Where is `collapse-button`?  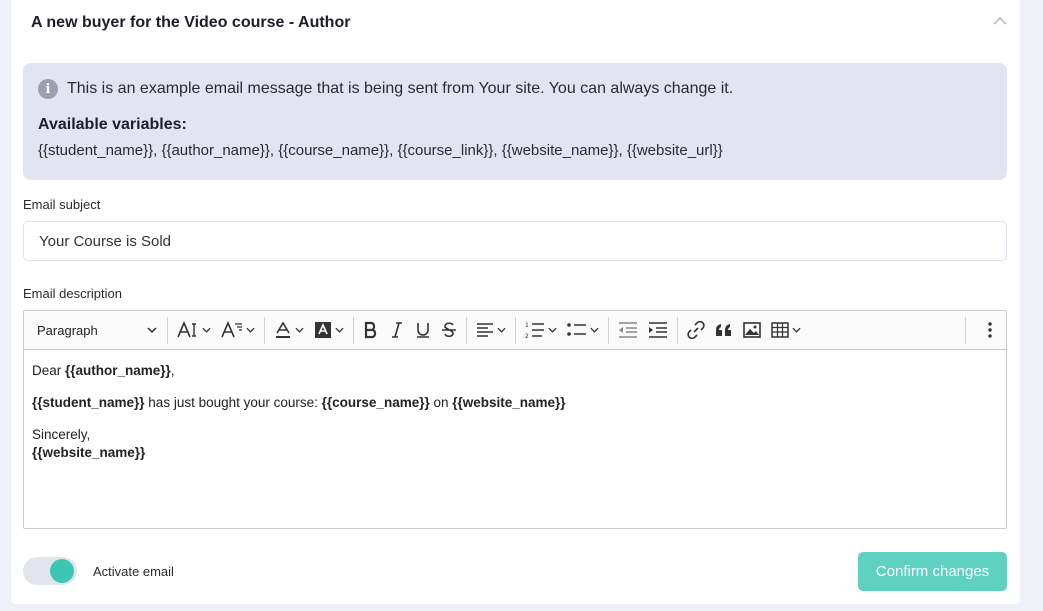
collapse-button is located at coordinates (1000, 20).